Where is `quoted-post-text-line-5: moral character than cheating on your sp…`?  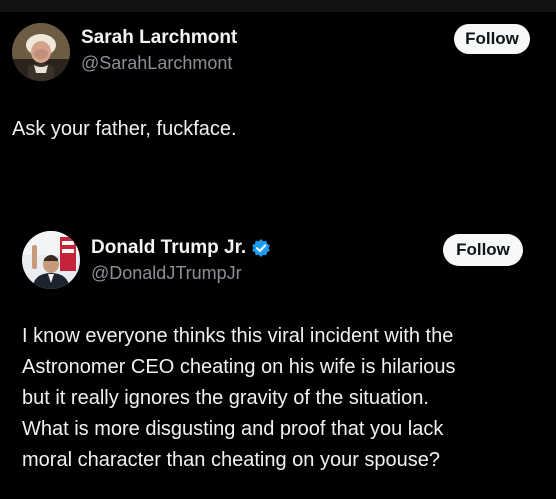
quoted-post-text-line-5: moral character than cheating on your sp… is located at coordinates (231, 460).